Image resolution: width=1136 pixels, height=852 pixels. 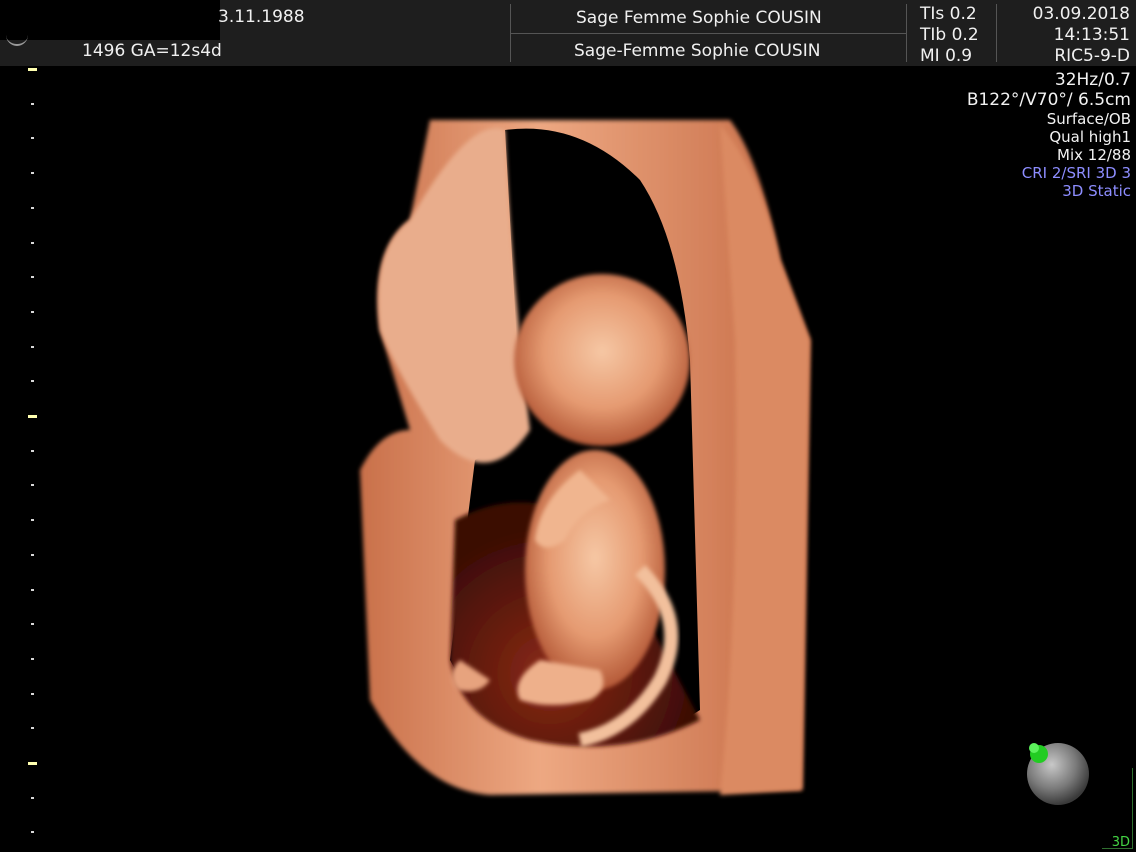 I want to click on mix-setting: Mix 12/88, so click(x=1094, y=155).